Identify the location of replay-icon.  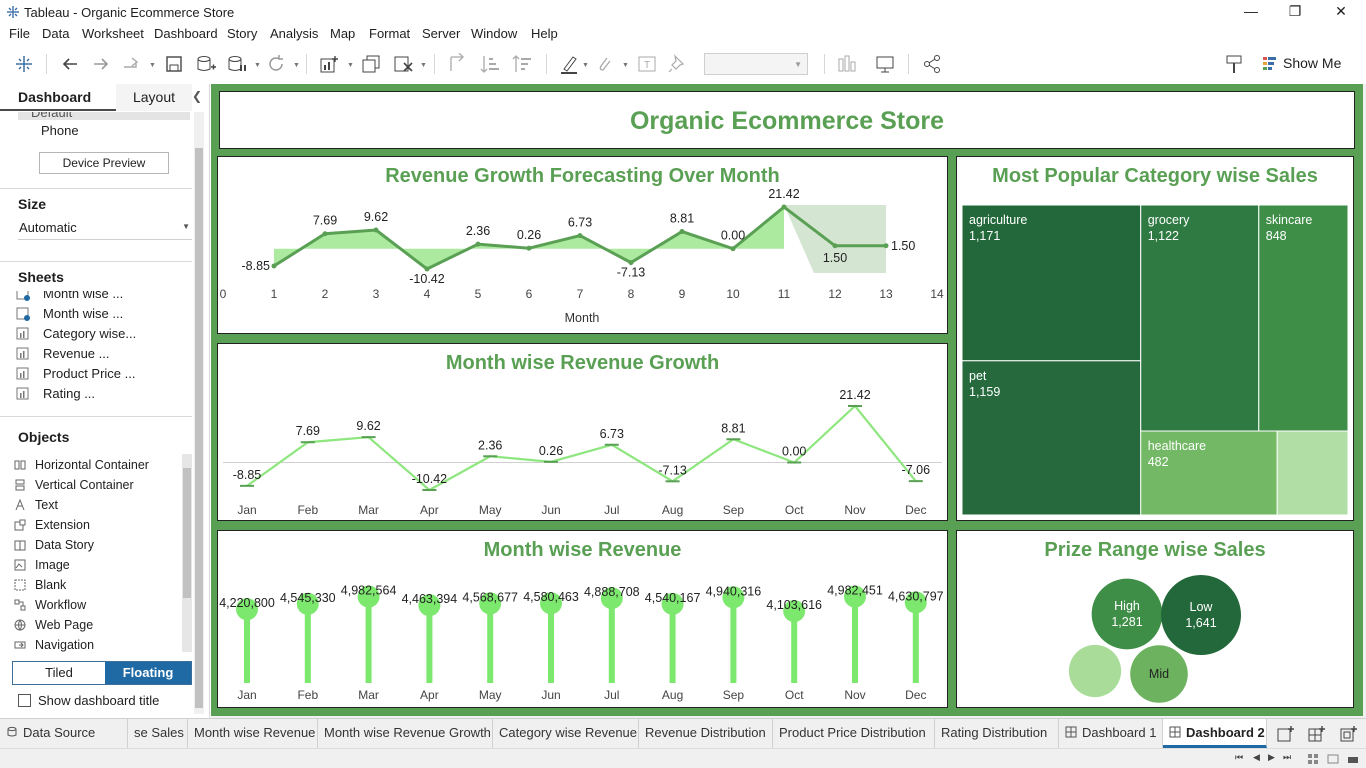
(131, 64).